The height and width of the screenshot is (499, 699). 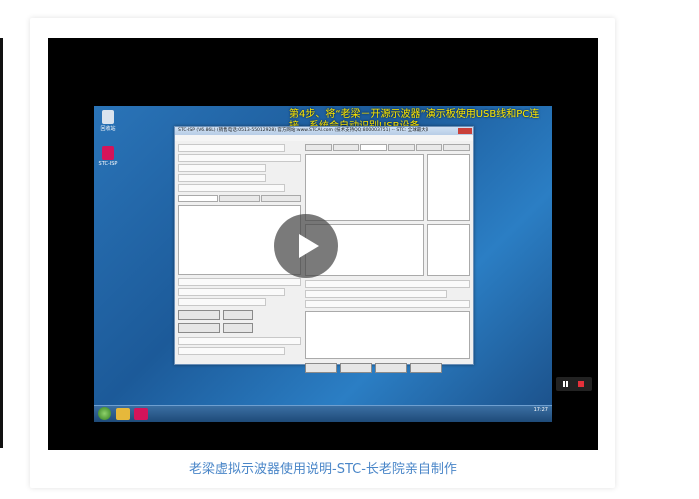 I want to click on close-icon, so click(x=465, y=131).